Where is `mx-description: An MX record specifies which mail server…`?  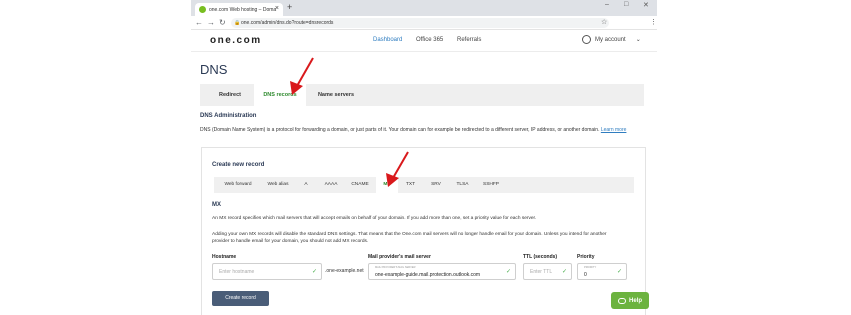
mx-description: An MX record specifies which mail server… is located at coordinates (374, 218).